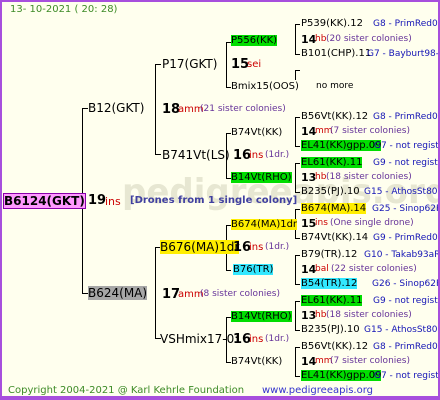 Image resolution: width=440 pixels, height=400 pixels. What do you see at coordinates (116, 108) in the screenshot?
I see `queen-father: B12(GKT)` at bounding box center [116, 108].